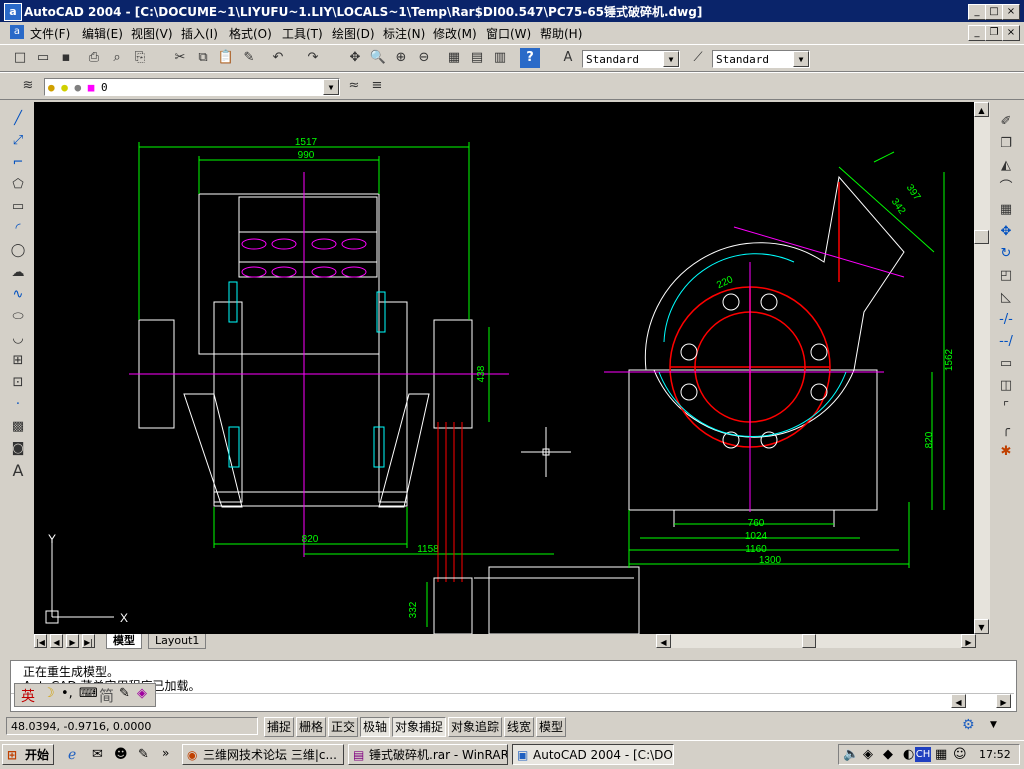 Image resolution: width=1024 pixels, height=769 pixels. I want to click on ellipse-icon: ⬭, so click(18, 317).